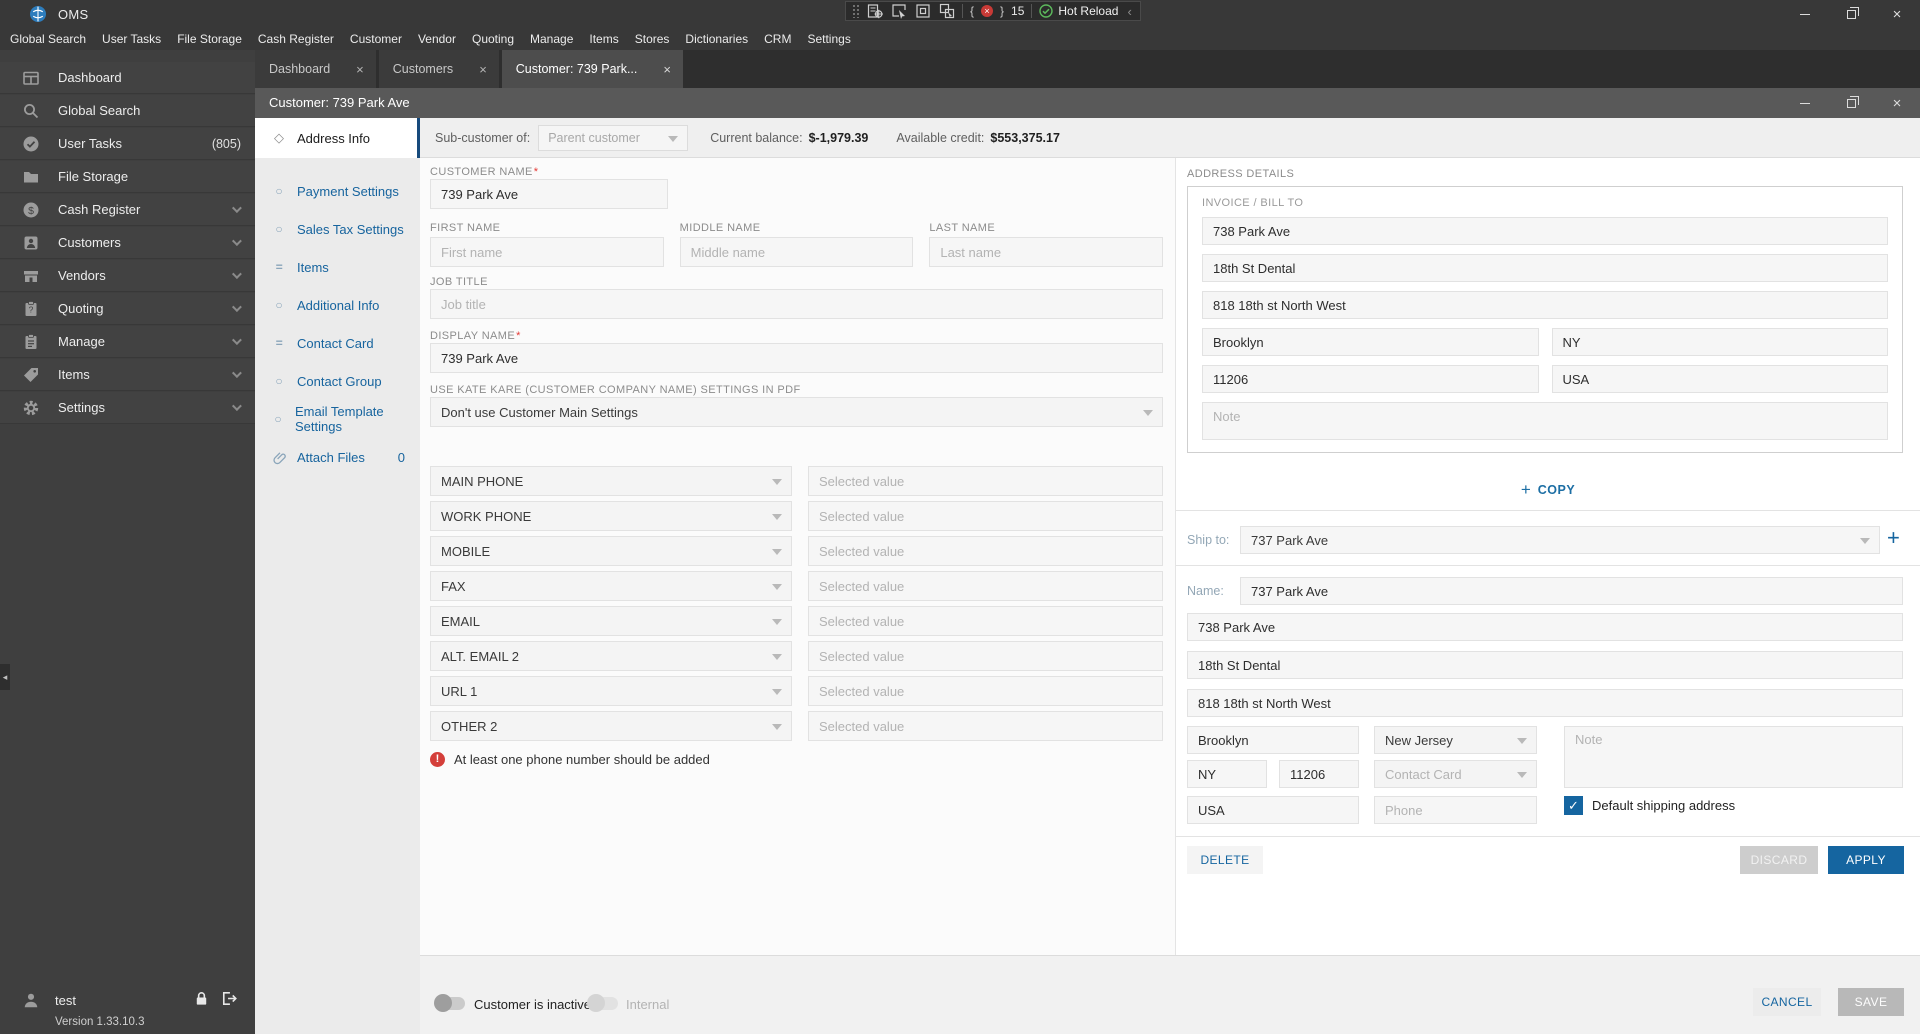 The width and height of the screenshot is (1920, 1034). I want to click on work-phone-input, so click(985, 516).